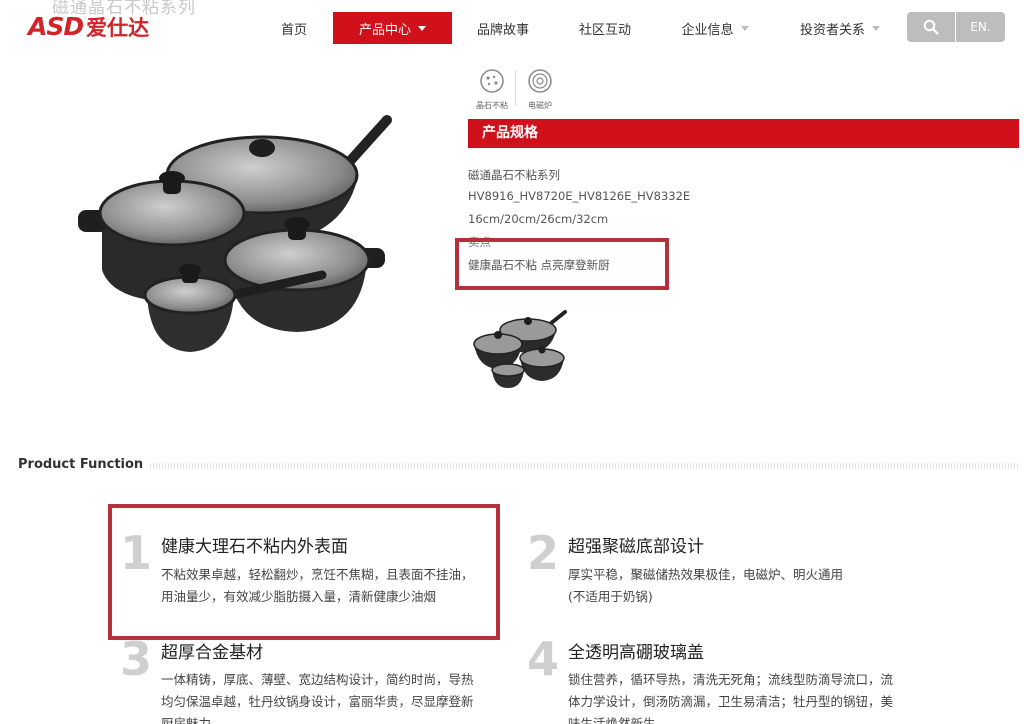 The image size is (1024, 724). I want to click on search-icon, so click(931, 27).